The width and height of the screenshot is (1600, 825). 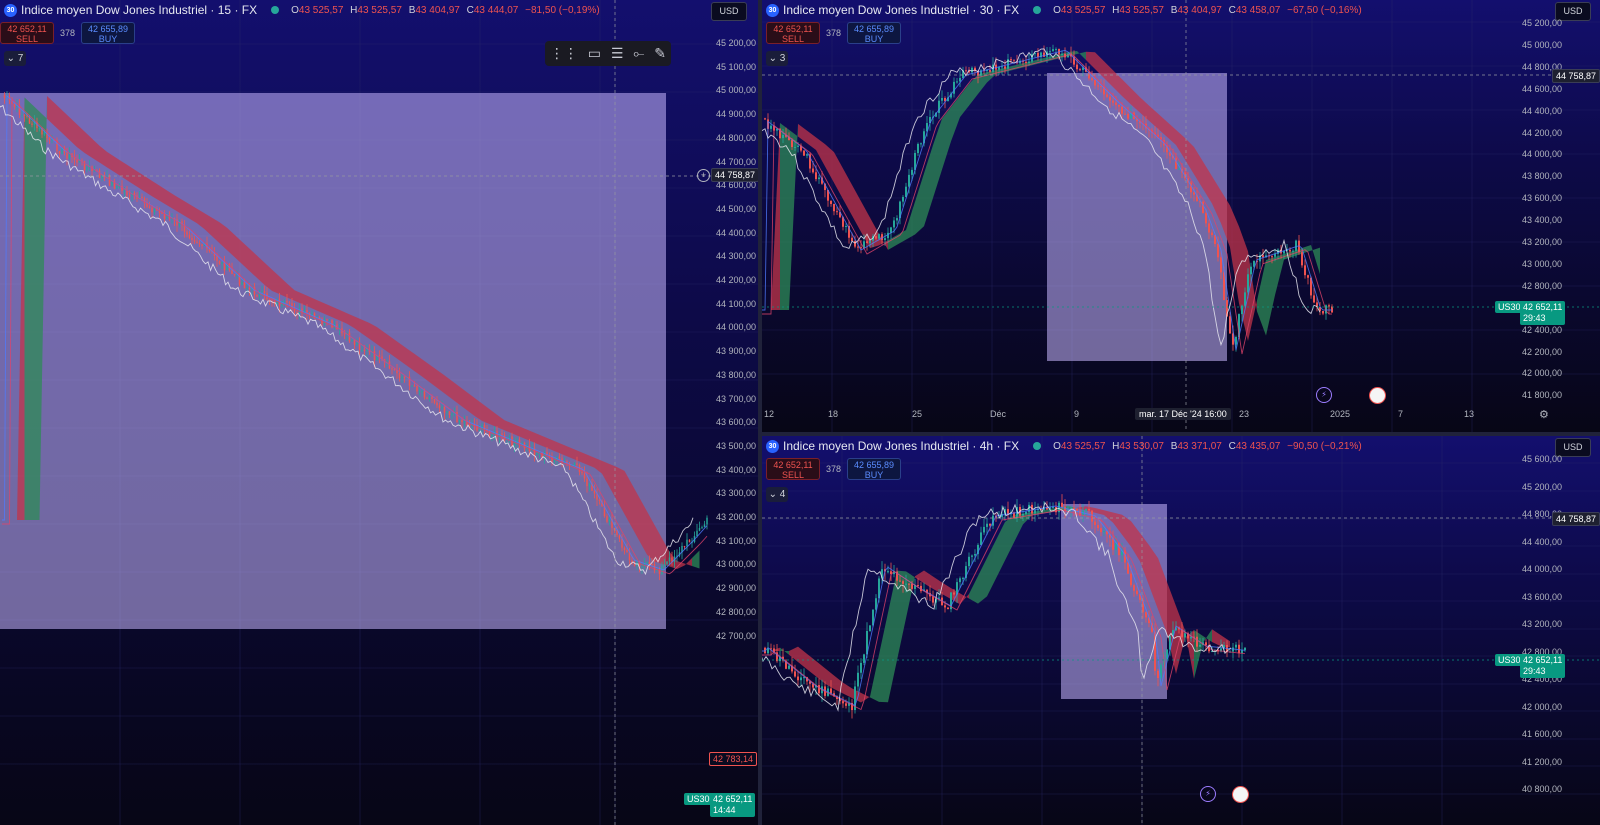 I want to click on gear-icon: ⚙, so click(x=1544, y=414).